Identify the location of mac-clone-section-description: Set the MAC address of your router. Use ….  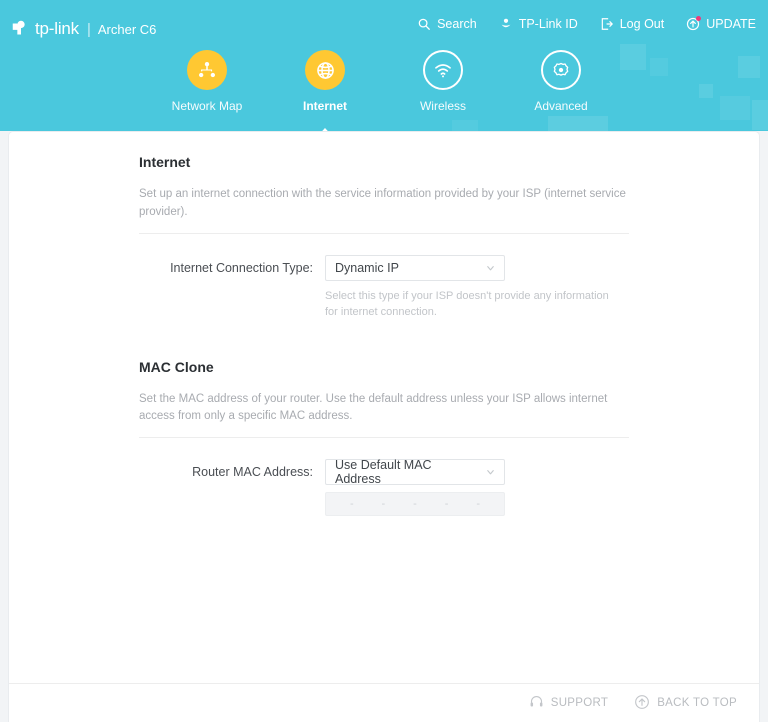
(384, 415).